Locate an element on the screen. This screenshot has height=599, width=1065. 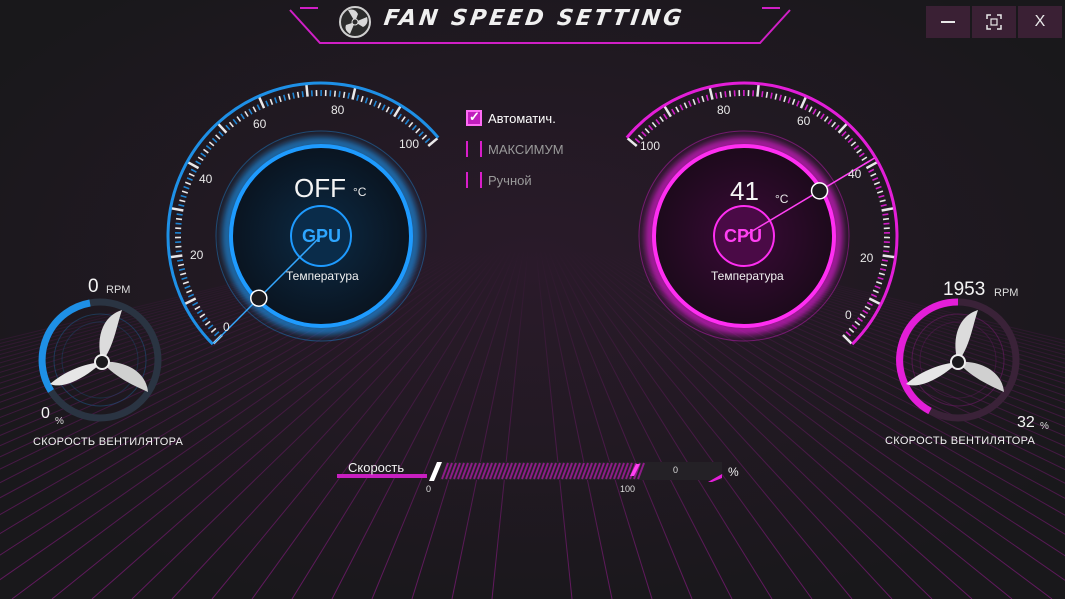
cpu-sub-label: Температура is located at coordinates (747, 276).